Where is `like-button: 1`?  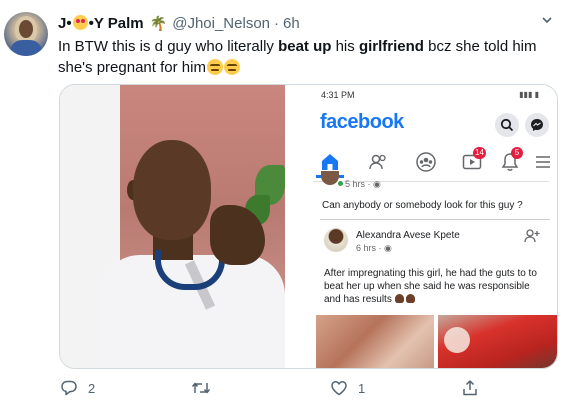 like-button: 1 is located at coordinates (347, 388).